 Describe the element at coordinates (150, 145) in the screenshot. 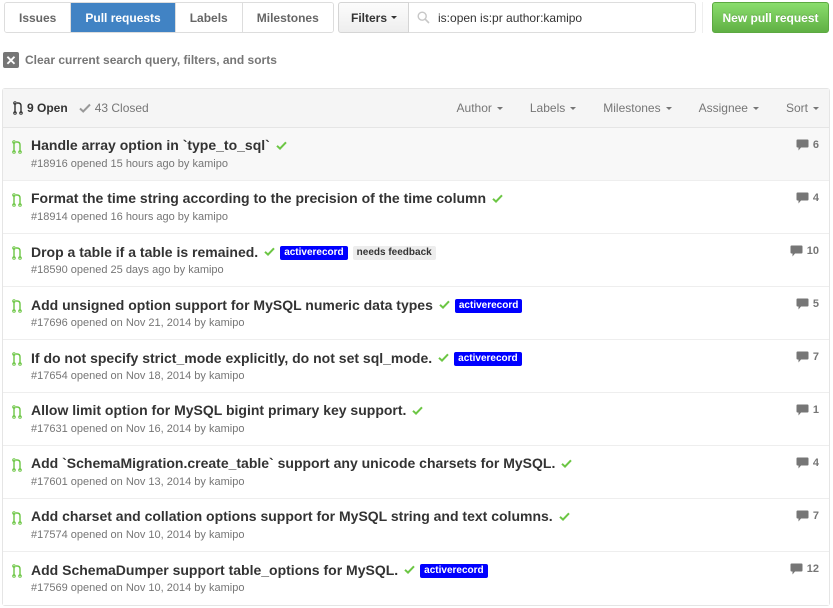

I see `pull-request-title: Handle array option in `type_to_sql`` at that location.